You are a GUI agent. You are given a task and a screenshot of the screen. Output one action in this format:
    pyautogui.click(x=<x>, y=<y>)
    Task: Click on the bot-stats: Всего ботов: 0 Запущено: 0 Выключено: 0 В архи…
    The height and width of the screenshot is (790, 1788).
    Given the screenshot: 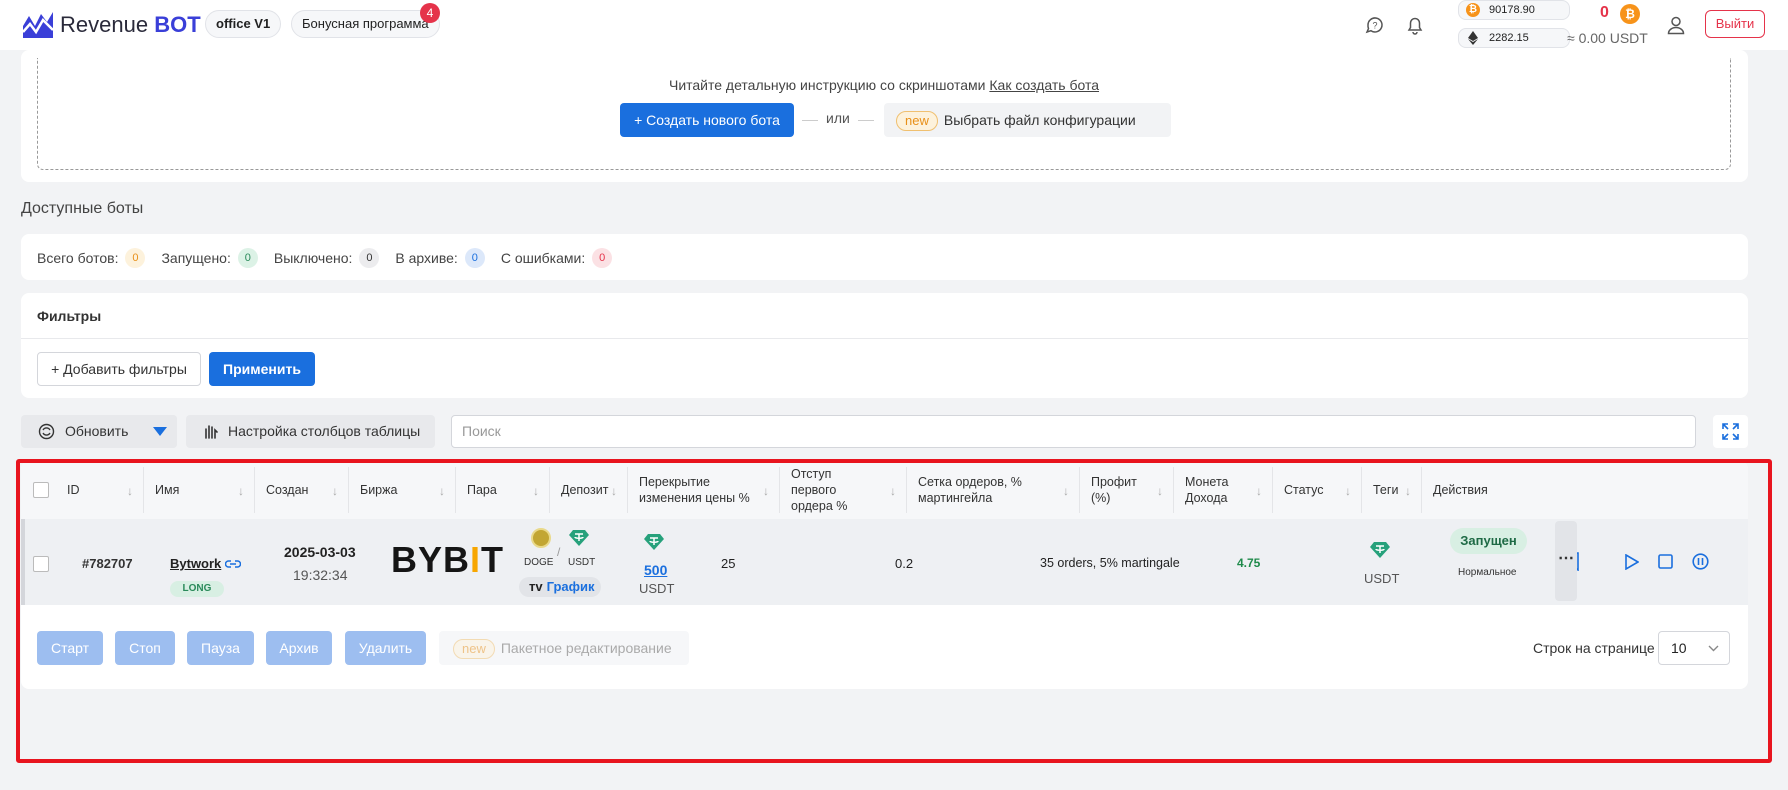 What is the action you would take?
    pyautogui.click(x=332, y=258)
    